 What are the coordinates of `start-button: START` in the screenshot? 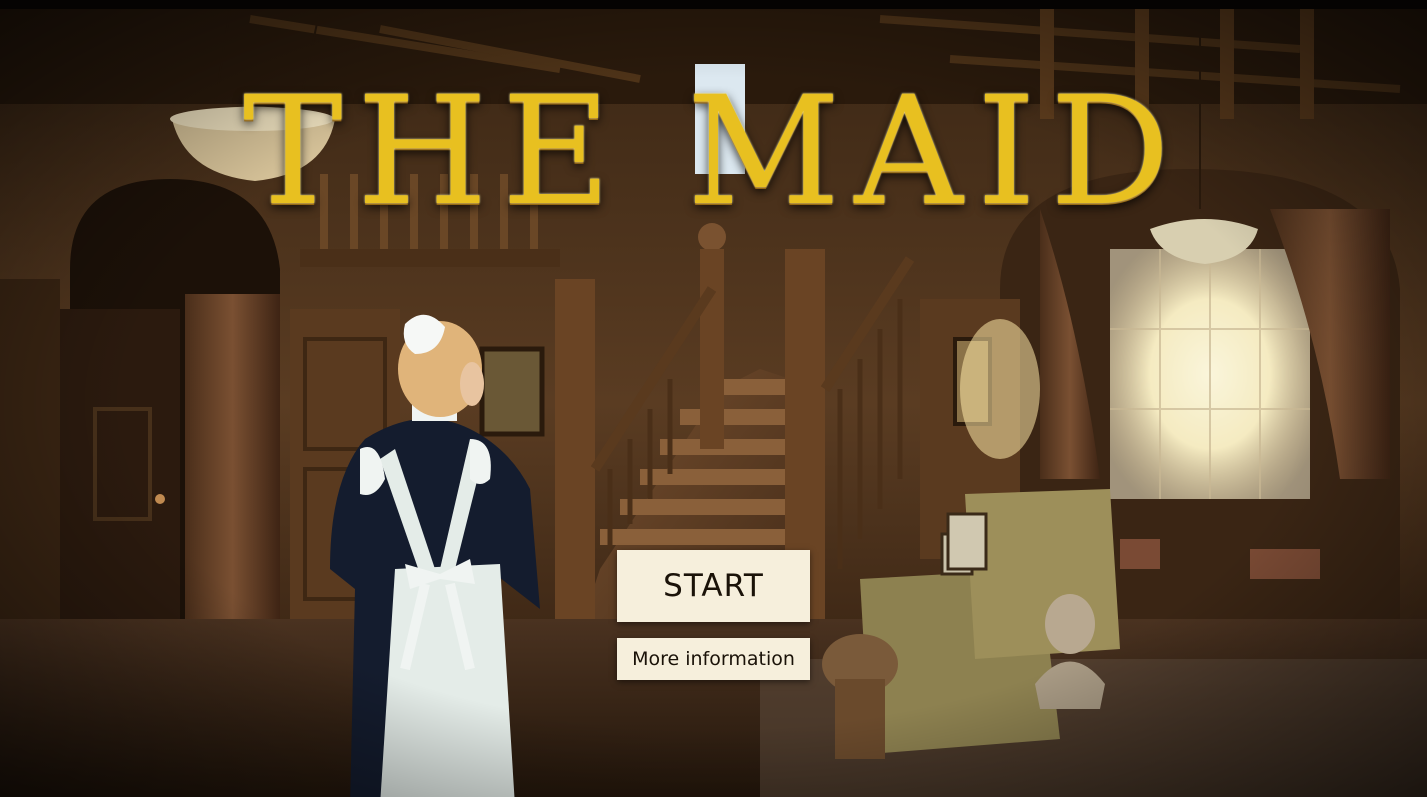 It's located at (713, 586).